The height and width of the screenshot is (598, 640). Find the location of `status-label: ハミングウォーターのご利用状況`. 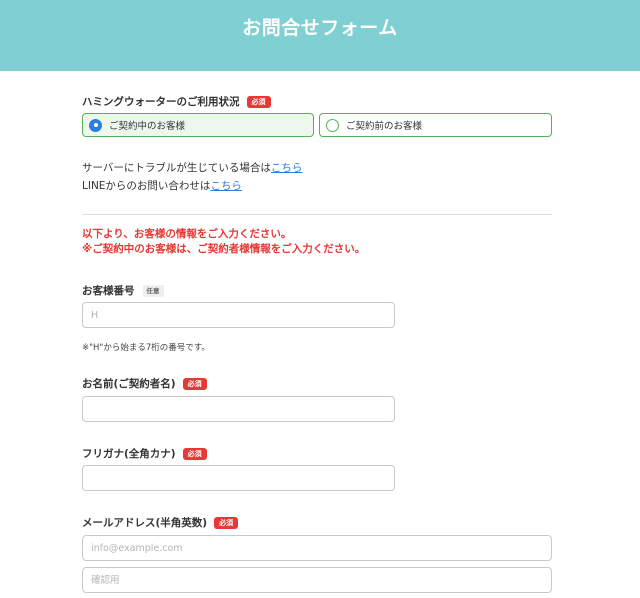

status-label: ハミングウォーターのご利用状況 is located at coordinates (161, 102).